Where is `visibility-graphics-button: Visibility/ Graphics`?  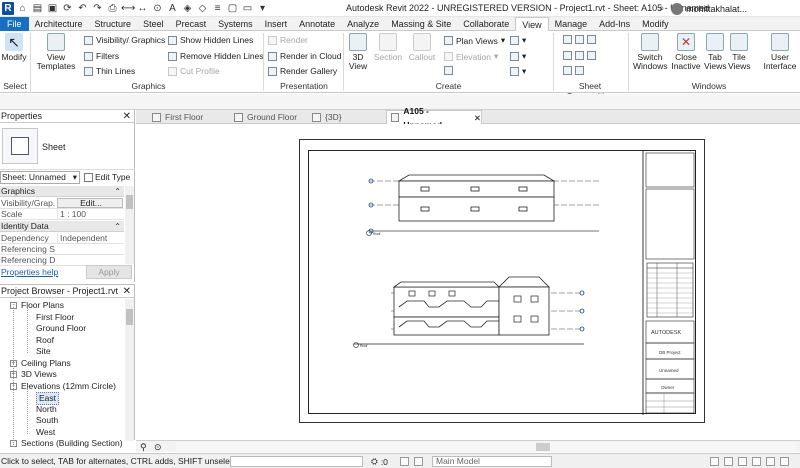
visibility-graphics-button: Visibility/ Graphics is located at coordinates (124, 40).